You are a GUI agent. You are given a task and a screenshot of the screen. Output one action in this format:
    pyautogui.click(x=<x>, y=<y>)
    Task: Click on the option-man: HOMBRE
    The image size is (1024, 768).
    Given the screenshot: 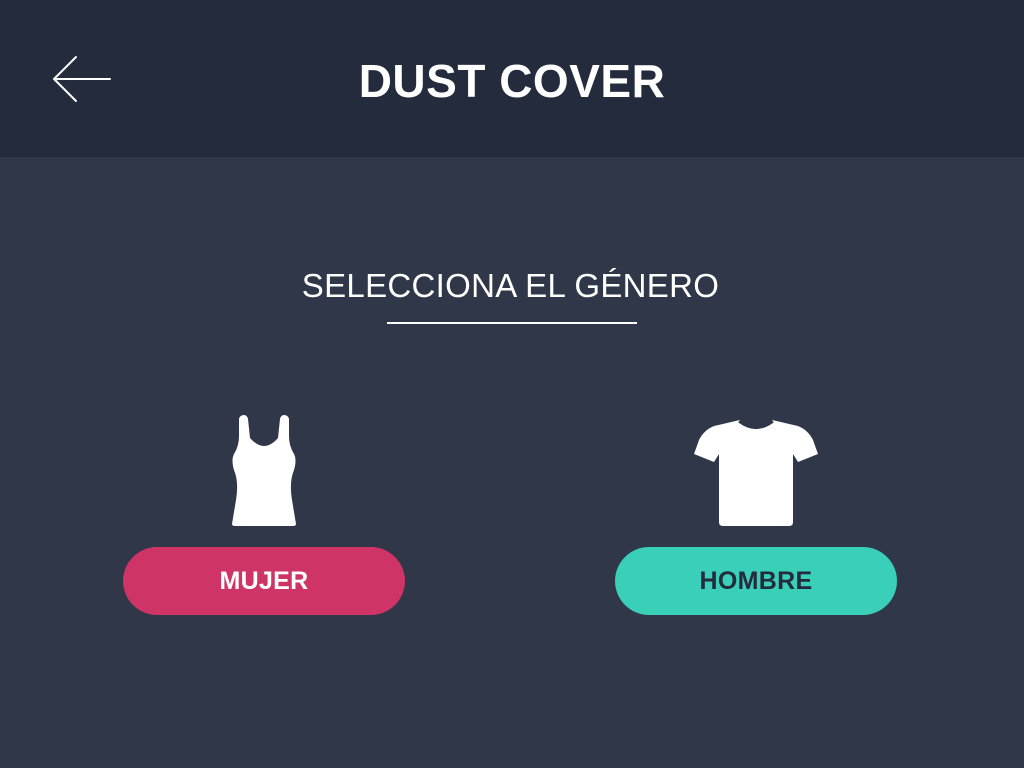 What is the action you would take?
    pyautogui.click(x=756, y=513)
    